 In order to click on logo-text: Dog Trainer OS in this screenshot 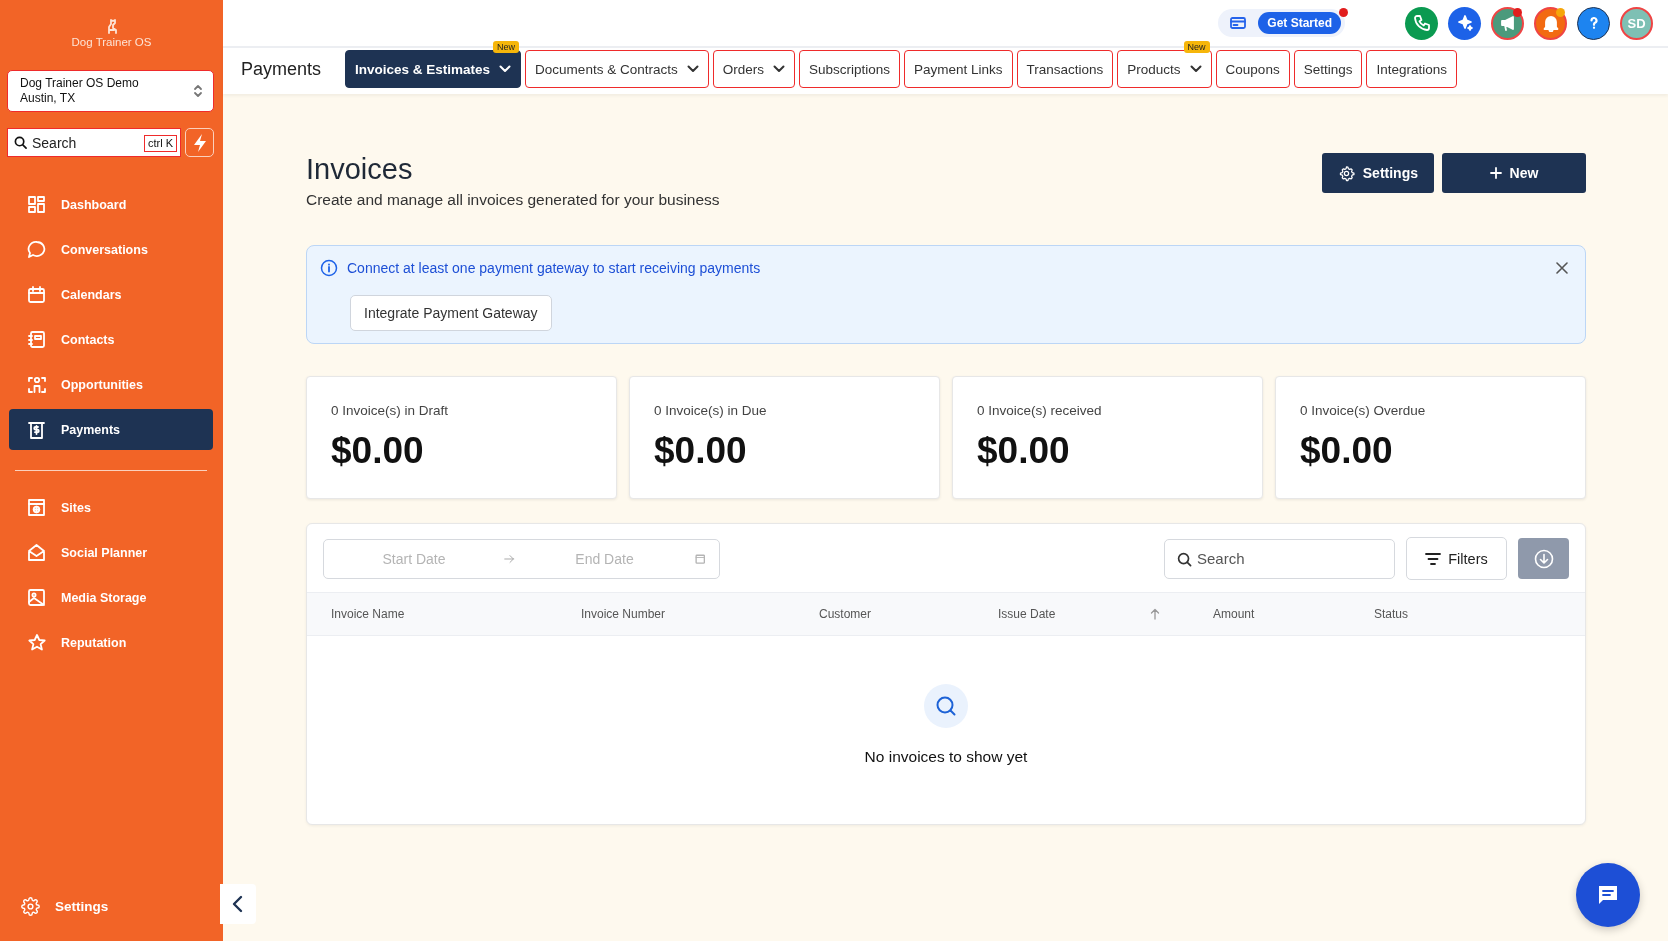, I will do `click(111, 42)`.